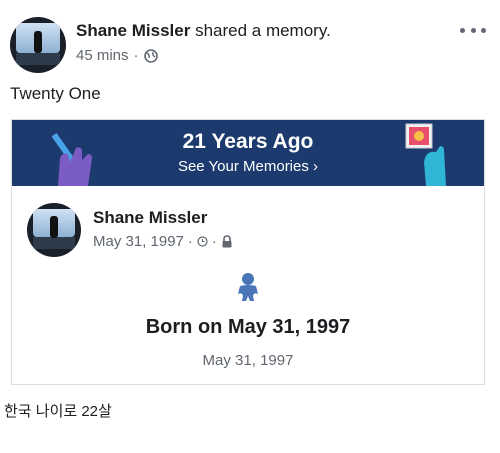 The image size is (500, 453). I want to click on chevron-right-icon: ›, so click(316, 166).